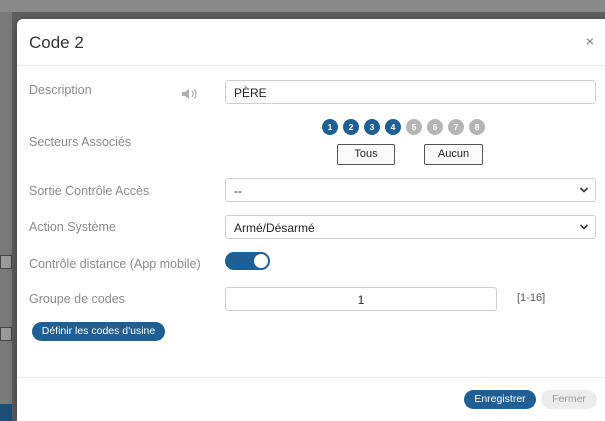 The height and width of the screenshot is (421, 605). I want to click on close-button: Fermer, so click(569, 399).